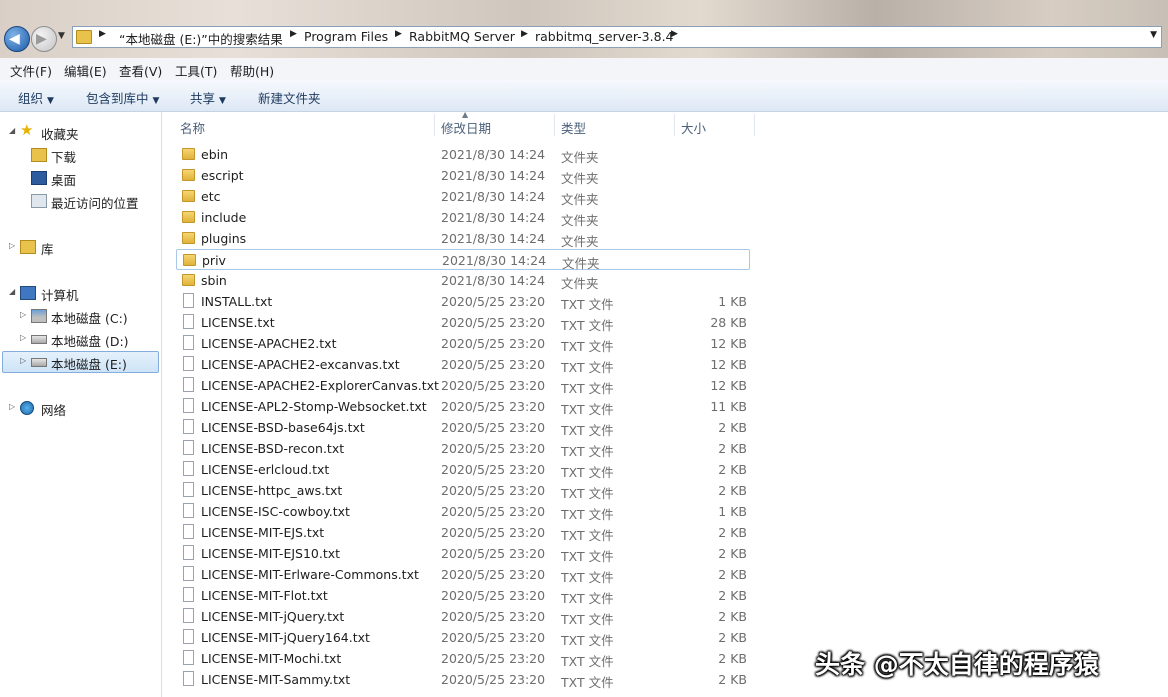  Describe the element at coordinates (39, 155) in the screenshot. I see `downloads-folder-icon` at that location.